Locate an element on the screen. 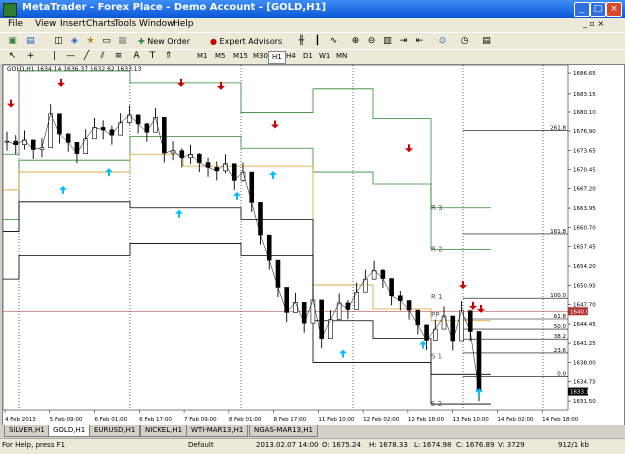 This screenshot has height=454, width=625. fib-label: 0.0 is located at coordinates (561, 375).